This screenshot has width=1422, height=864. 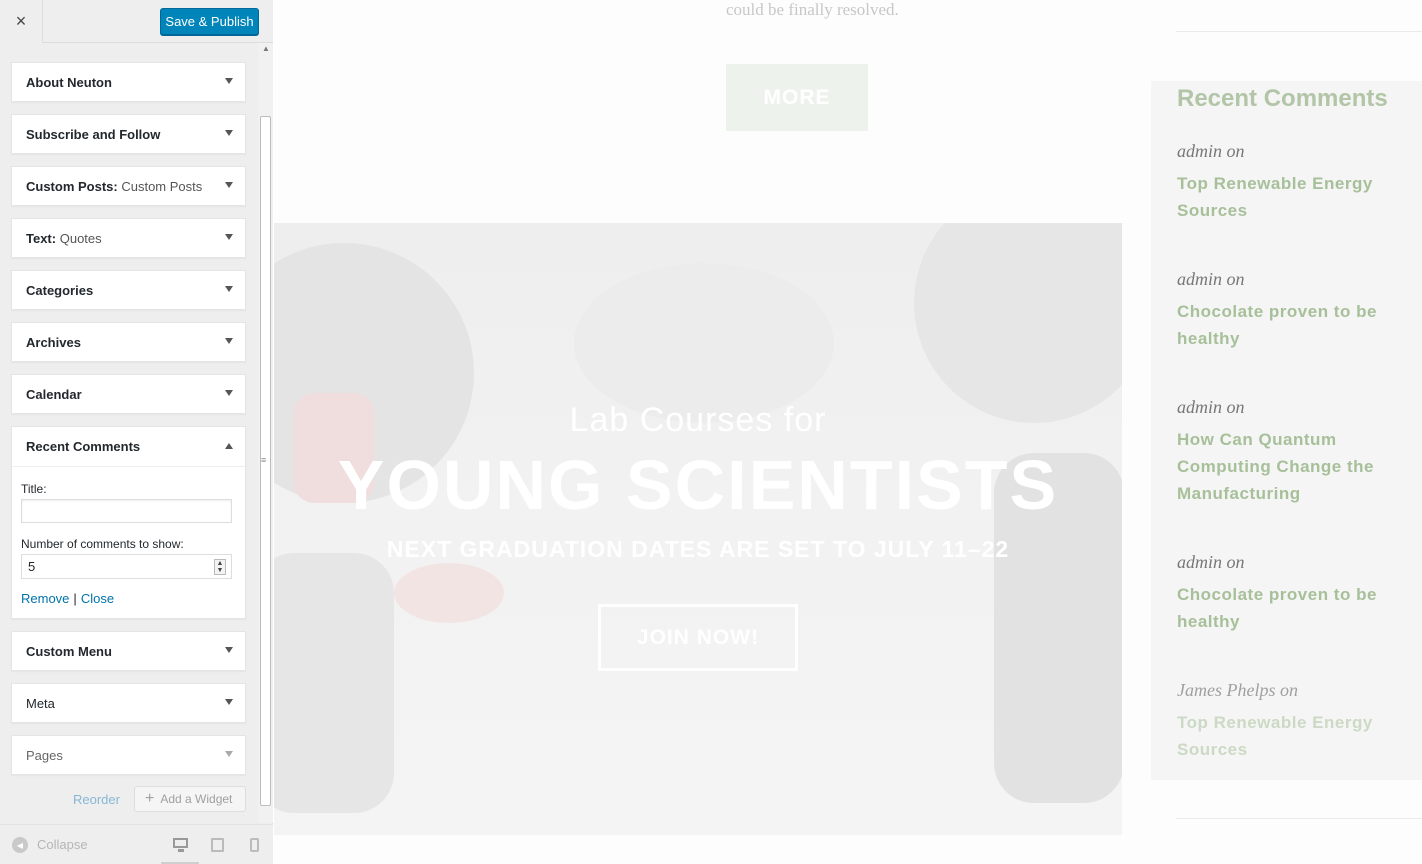 What do you see at coordinates (96, 799) in the screenshot?
I see `reorder-link: Reorder` at bounding box center [96, 799].